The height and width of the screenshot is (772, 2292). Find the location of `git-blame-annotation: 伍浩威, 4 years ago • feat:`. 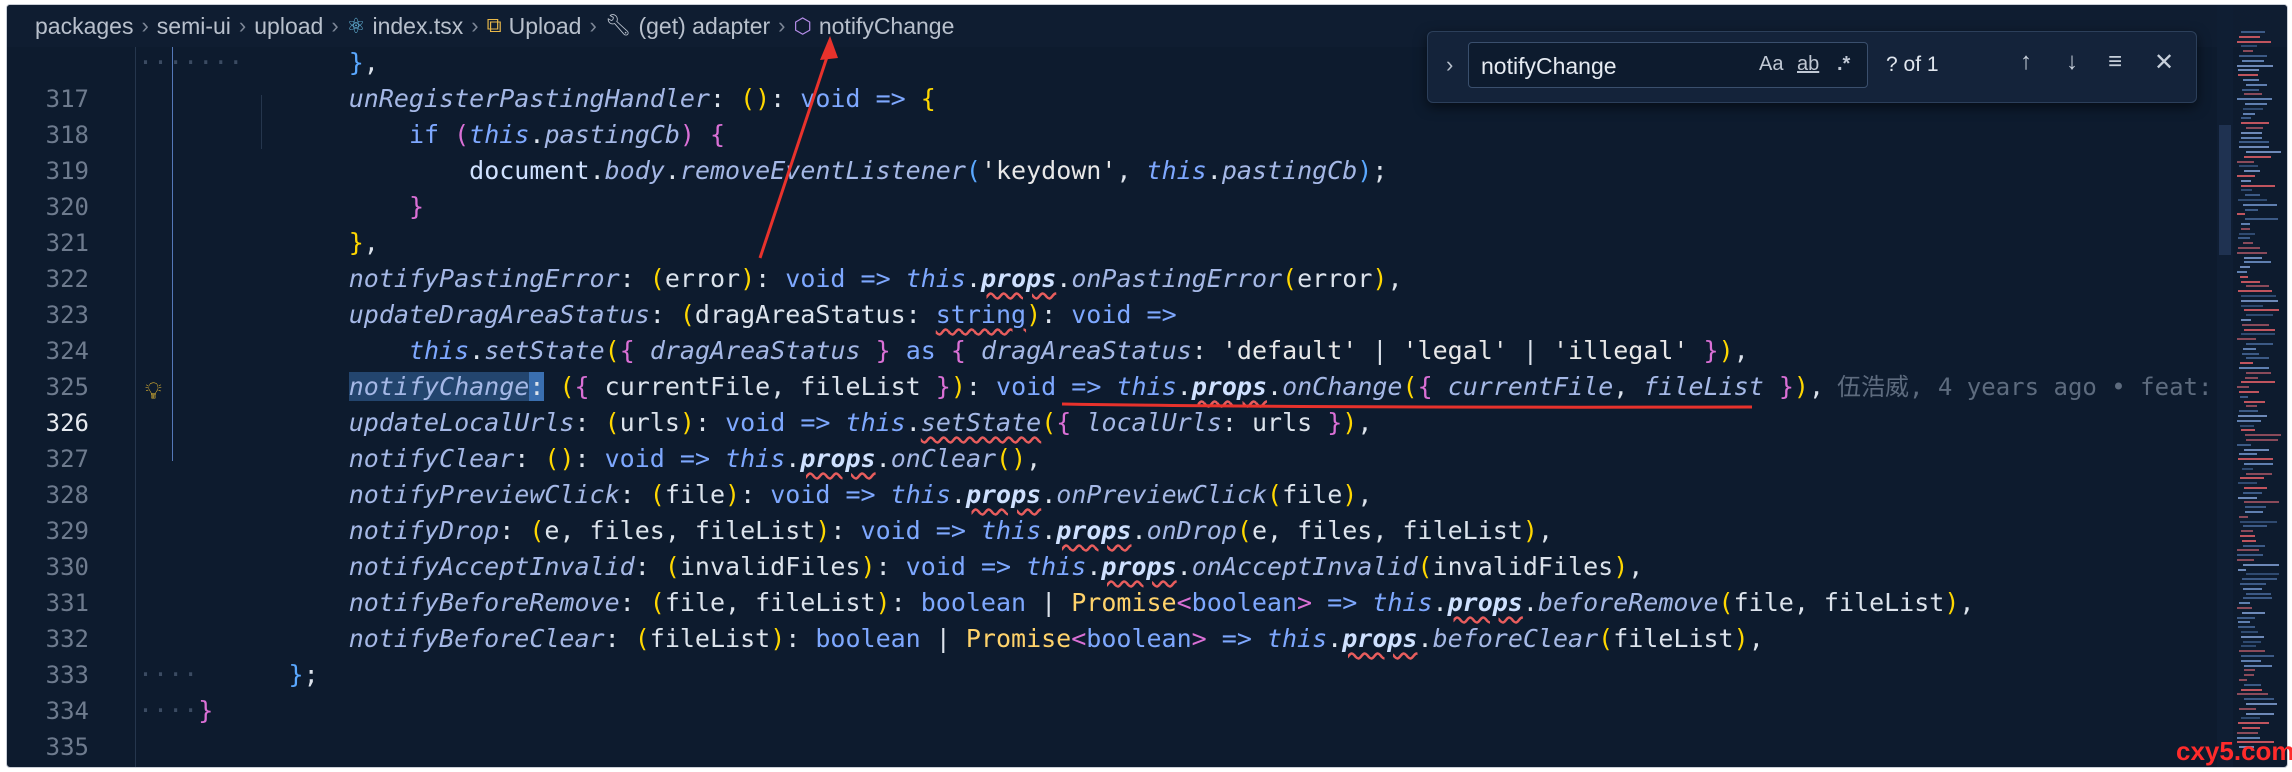

git-blame-annotation: 伍浩威, 4 years ago • feat: is located at coordinates (2025, 387).